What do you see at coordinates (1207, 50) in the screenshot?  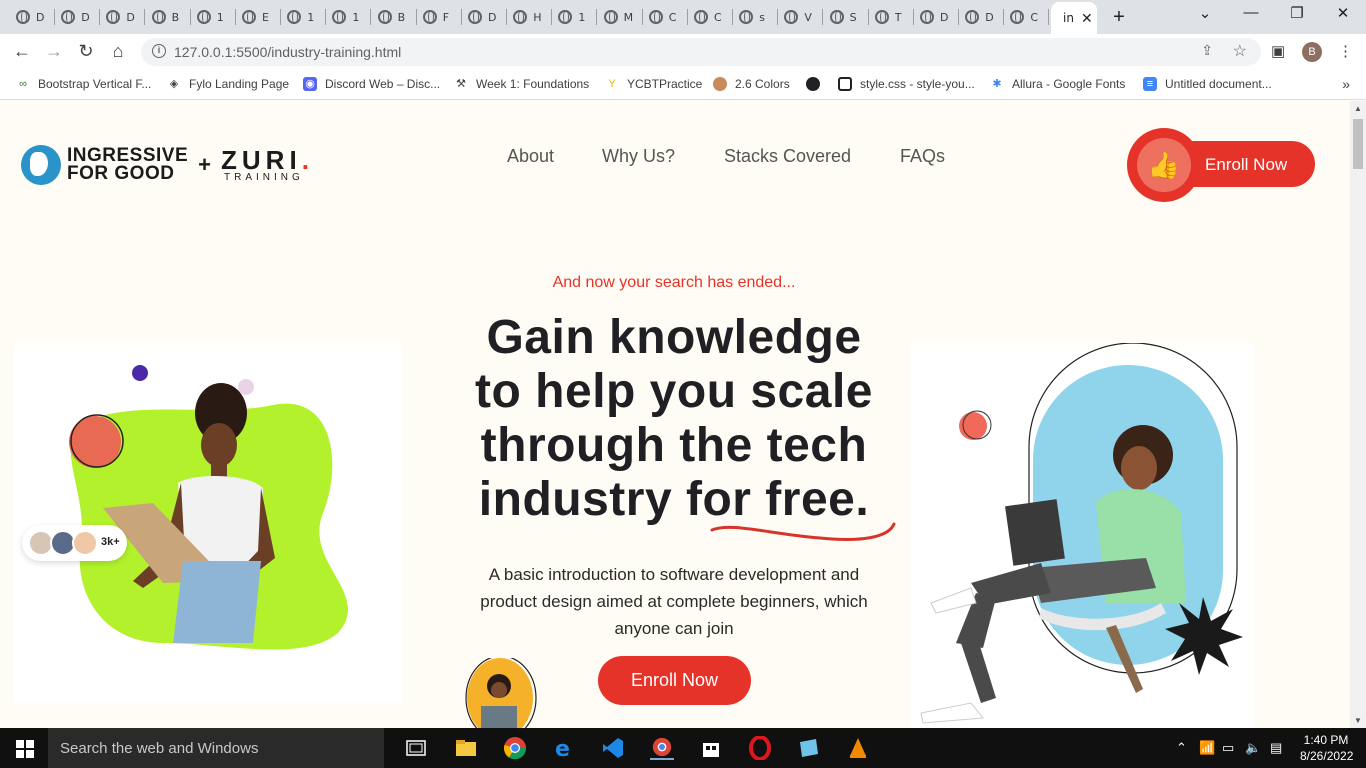 I see `share-icon: ⇪` at bounding box center [1207, 50].